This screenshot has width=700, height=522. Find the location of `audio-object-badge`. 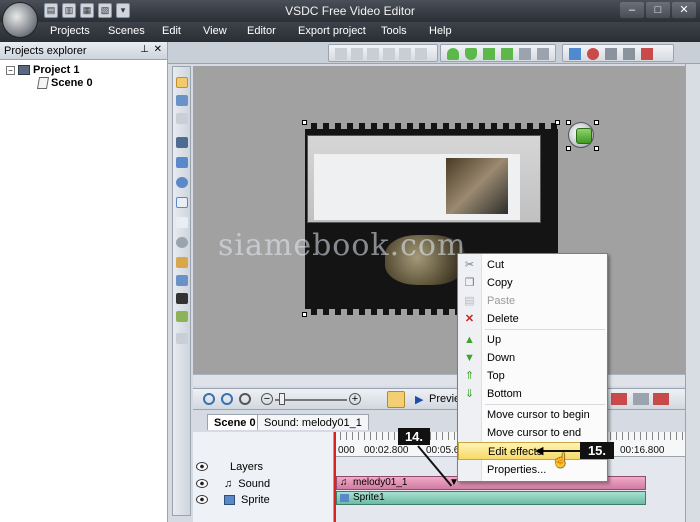

audio-object-badge is located at coordinates (584, 136).